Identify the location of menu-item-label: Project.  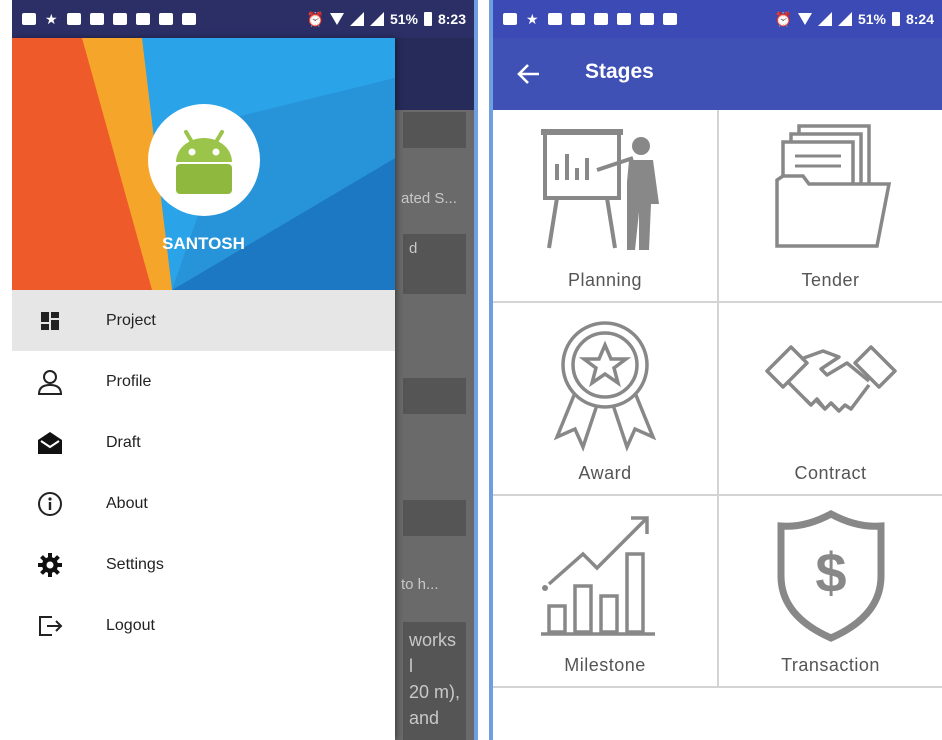
(131, 320).